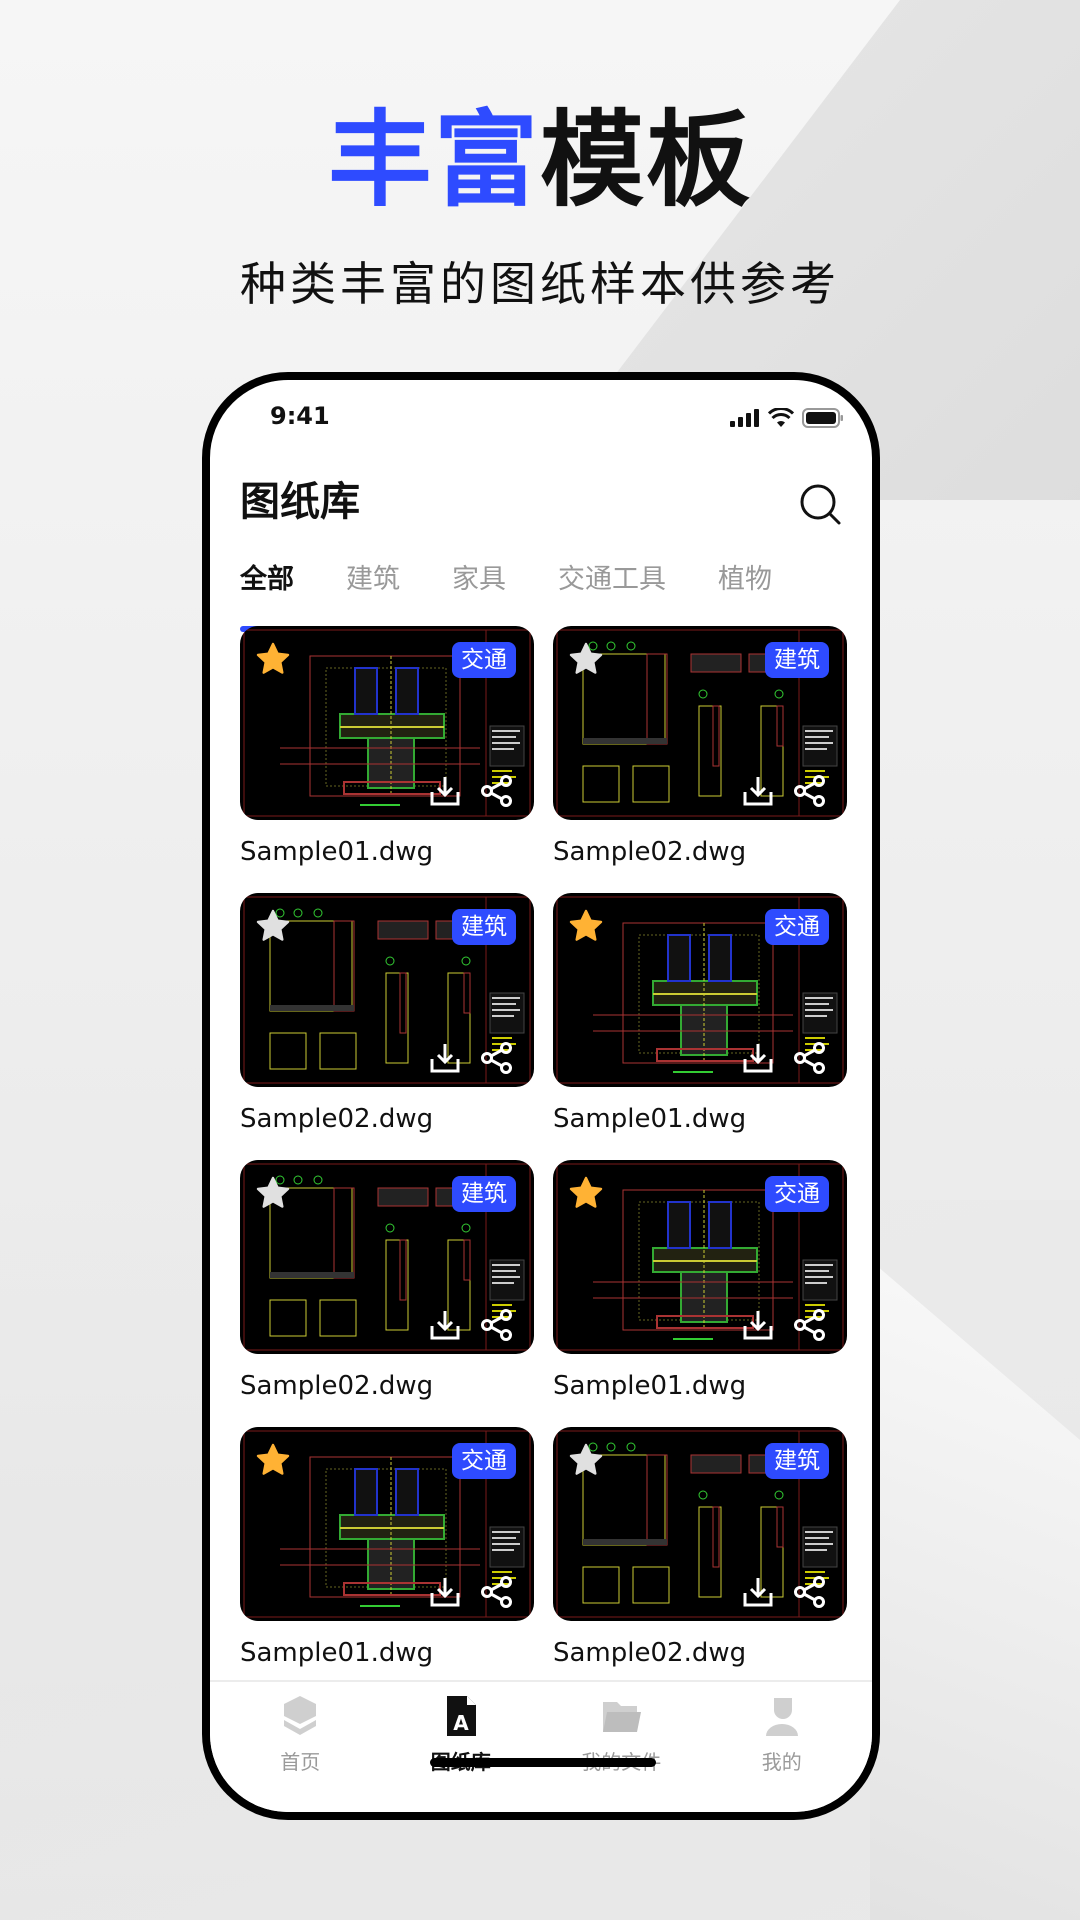 The width and height of the screenshot is (1080, 1920). What do you see at coordinates (541, 596) in the screenshot?
I see `category-tabs: 全部 建筑 家具 交通工具 植物` at bounding box center [541, 596].